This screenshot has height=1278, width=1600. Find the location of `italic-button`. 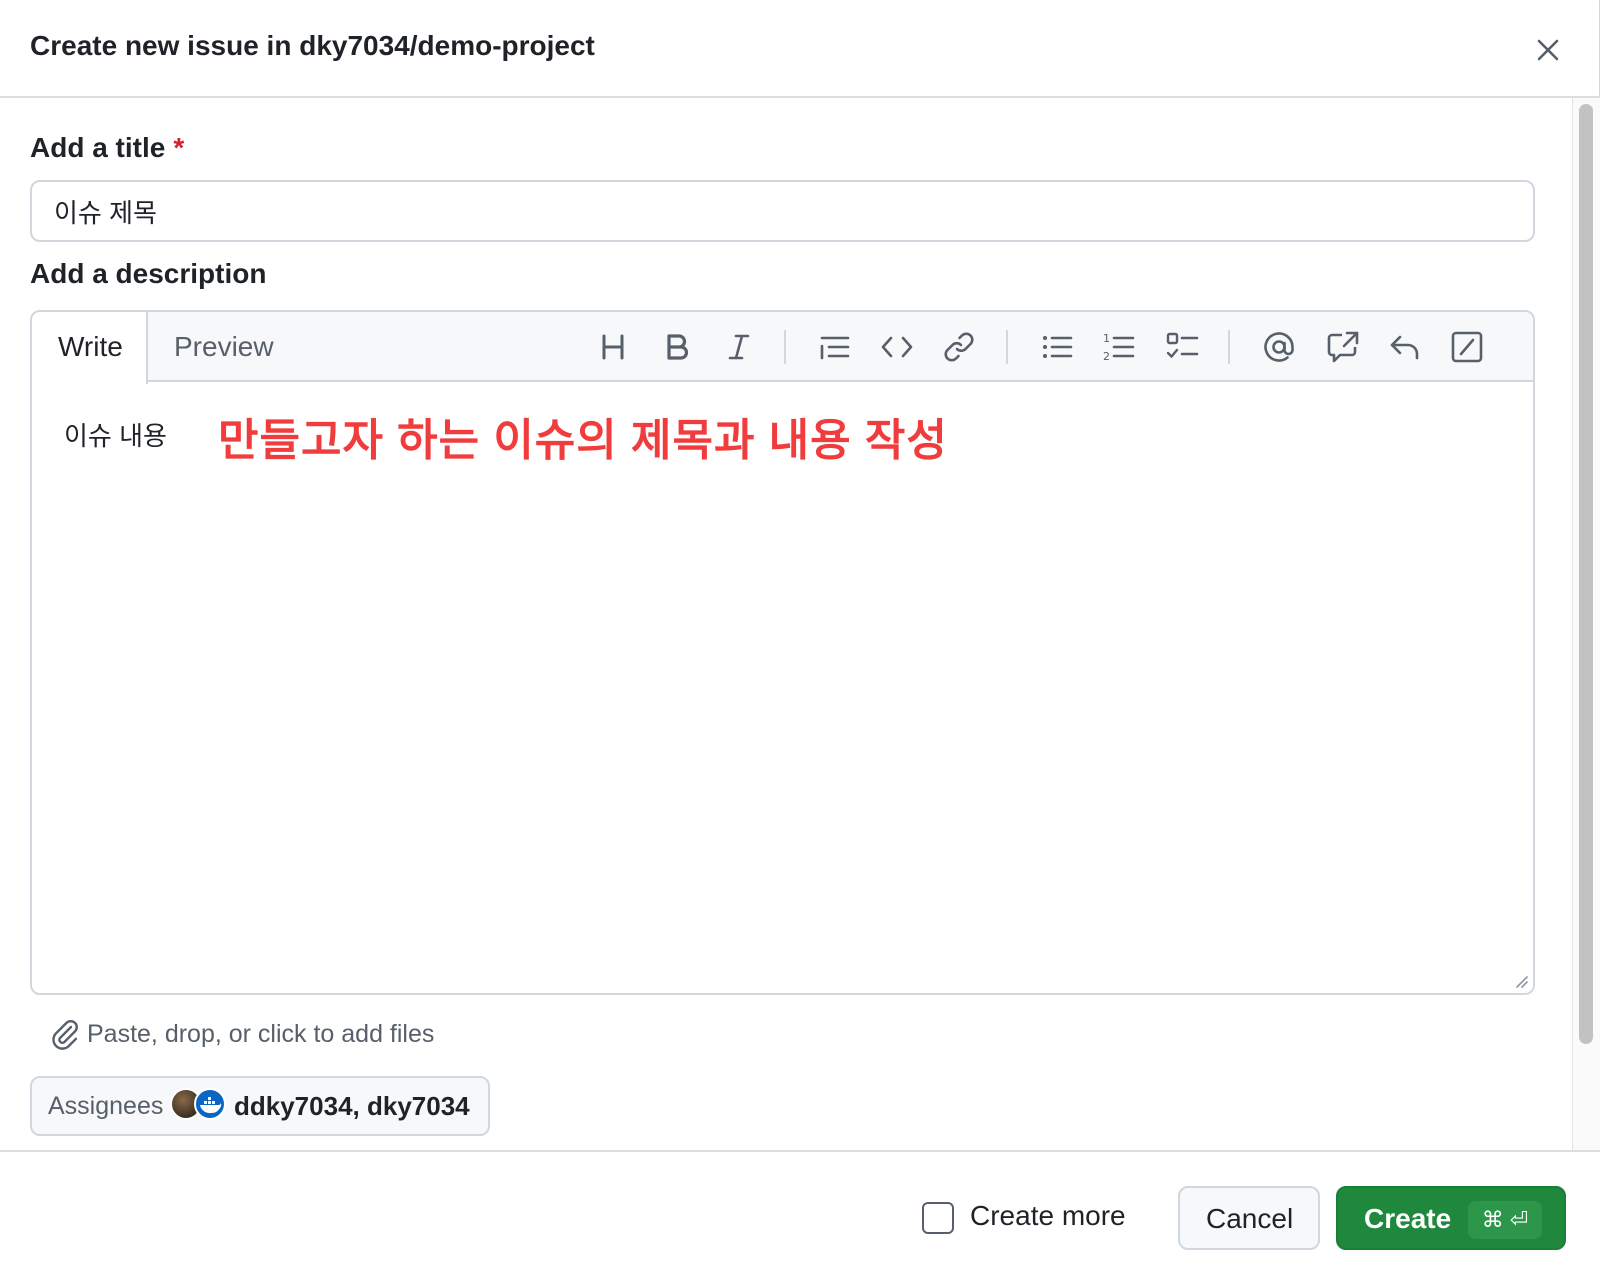

italic-button is located at coordinates (739, 347).